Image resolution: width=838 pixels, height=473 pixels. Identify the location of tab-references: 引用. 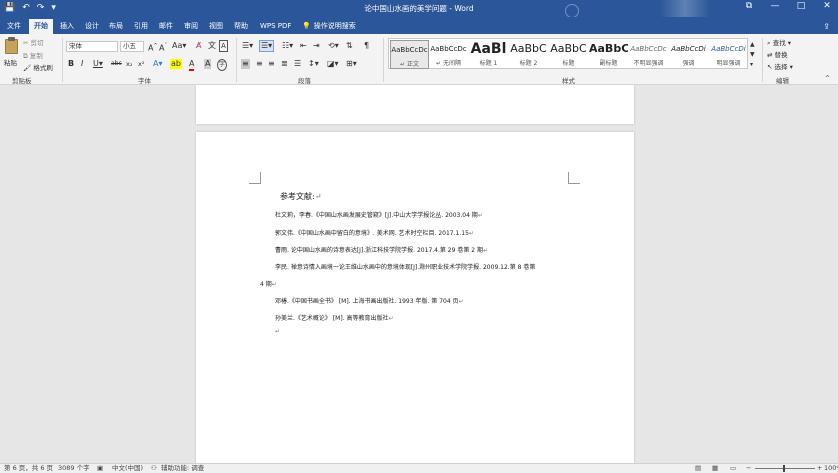
(141, 26).